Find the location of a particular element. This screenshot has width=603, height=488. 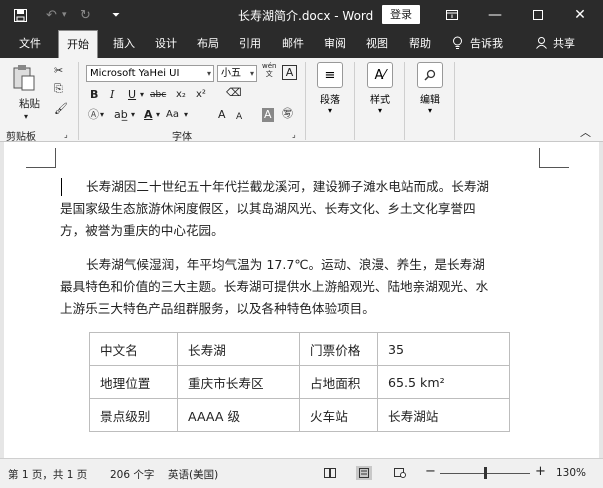

word-count: 206 个字 is located at coordinates (132, 474).